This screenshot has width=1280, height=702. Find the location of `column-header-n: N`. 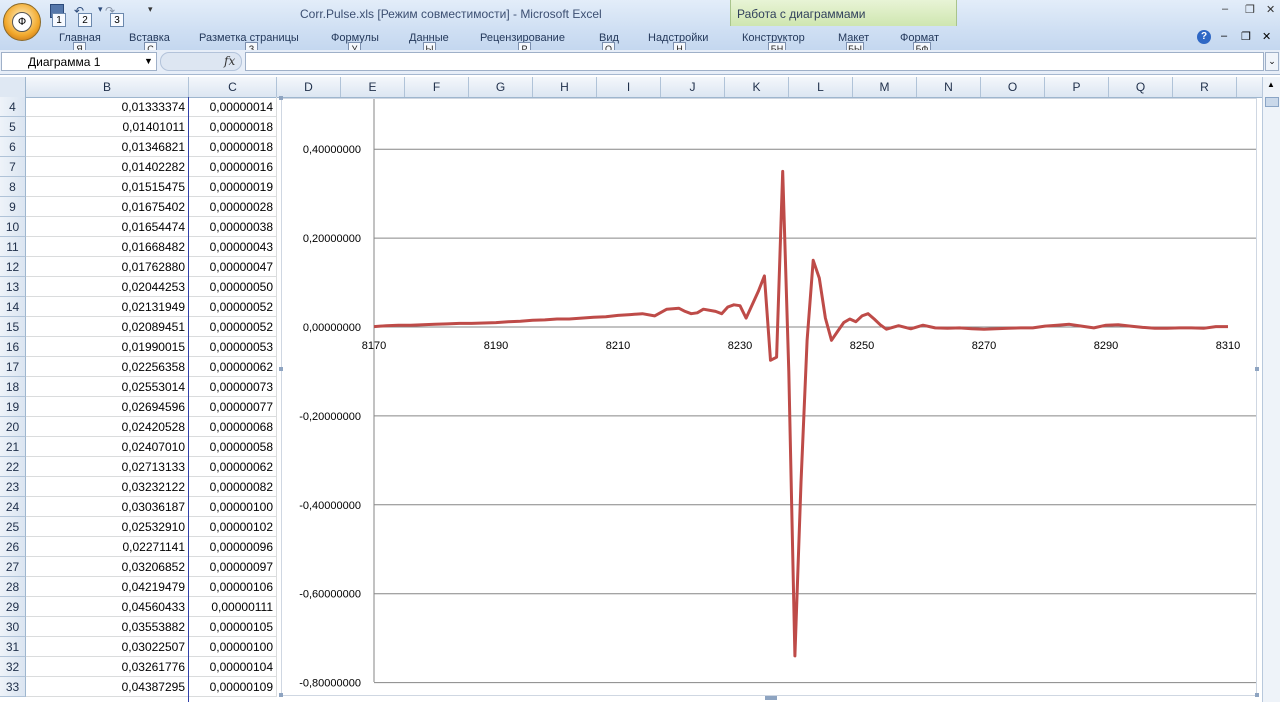

column-header-n: N is located at coordinates (949, 87).